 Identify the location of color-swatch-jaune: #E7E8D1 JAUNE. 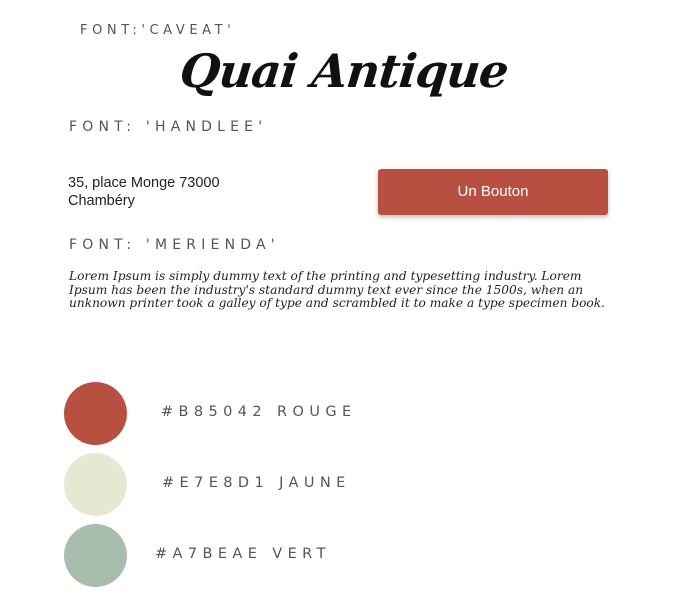
(364, 485).